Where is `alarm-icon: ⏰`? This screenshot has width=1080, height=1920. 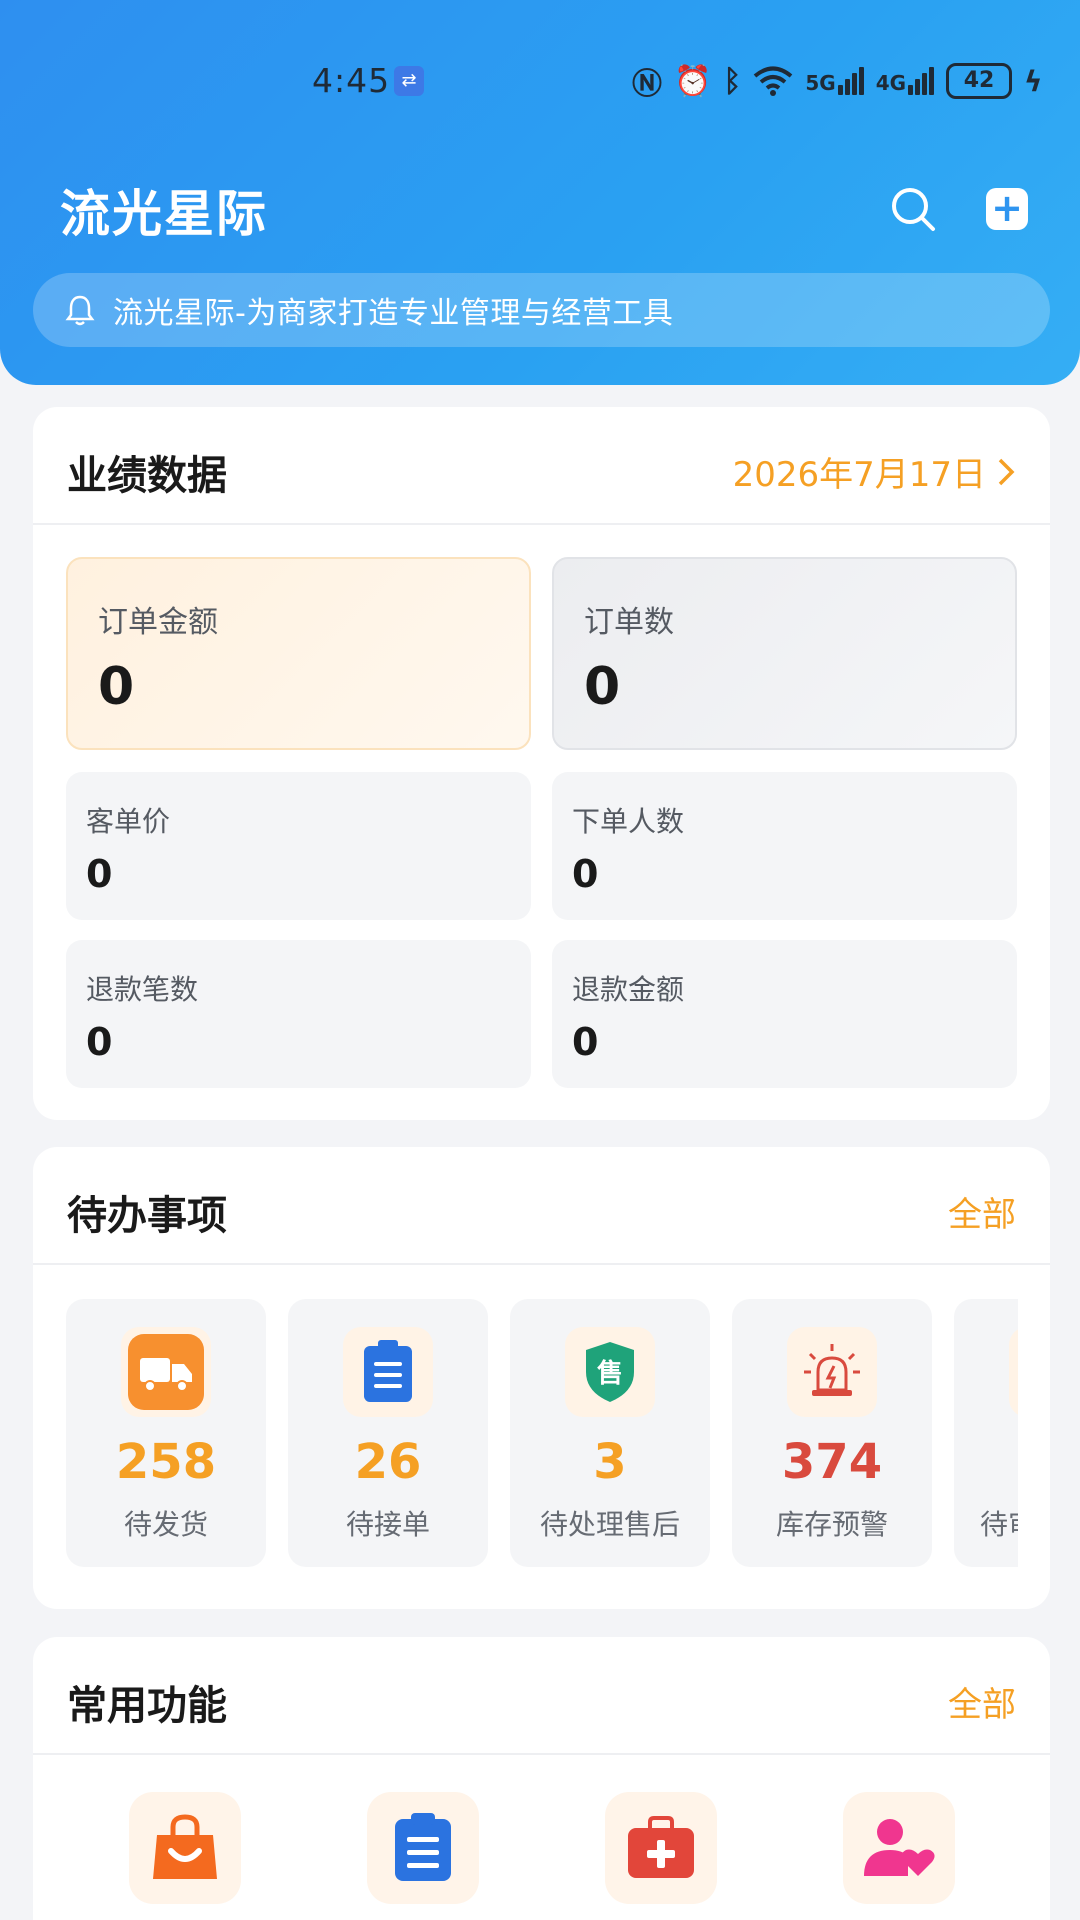 alarm-icon: ⏰ is located at coordinates (693, 81).